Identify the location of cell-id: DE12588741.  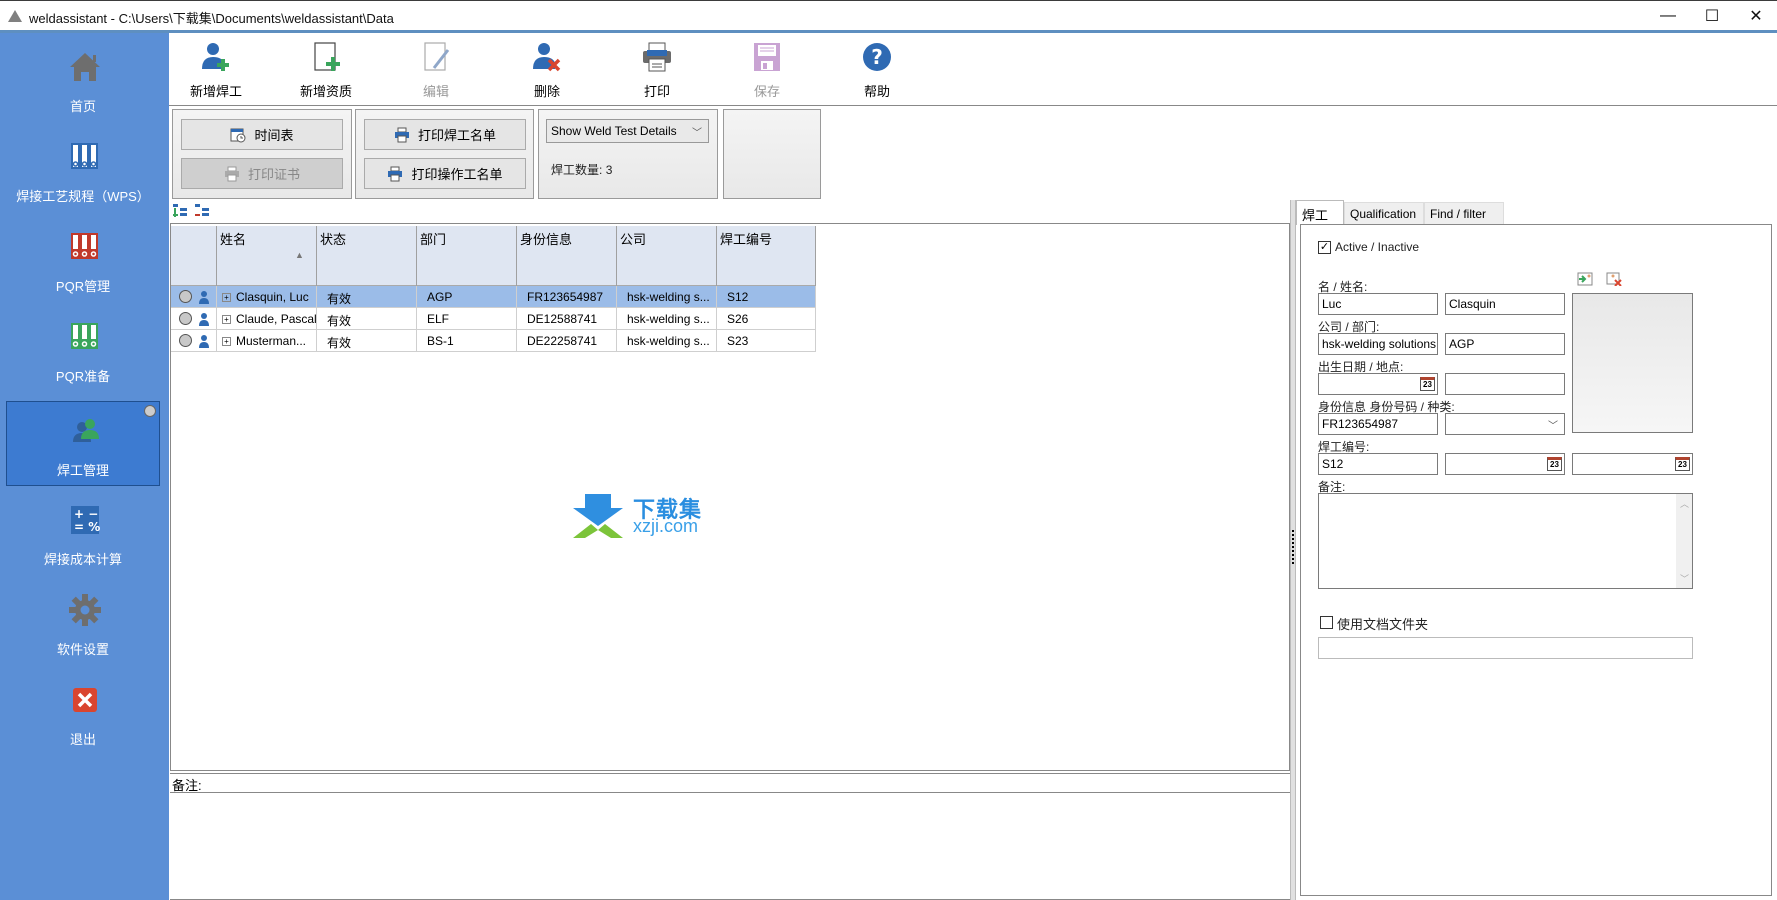
(566, 319).